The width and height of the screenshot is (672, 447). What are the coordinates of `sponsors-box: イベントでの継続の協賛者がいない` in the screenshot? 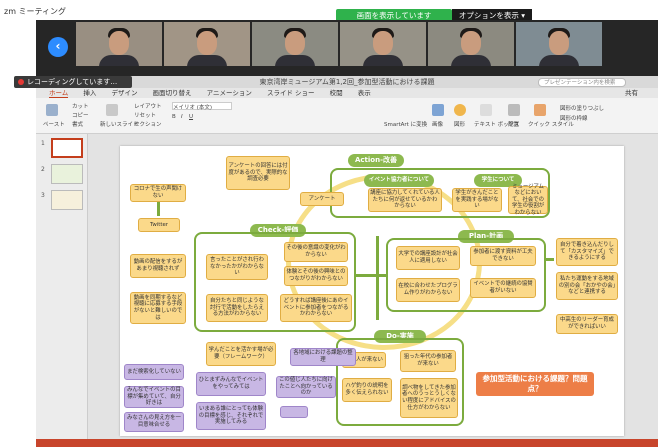 It's located at (503, 288).